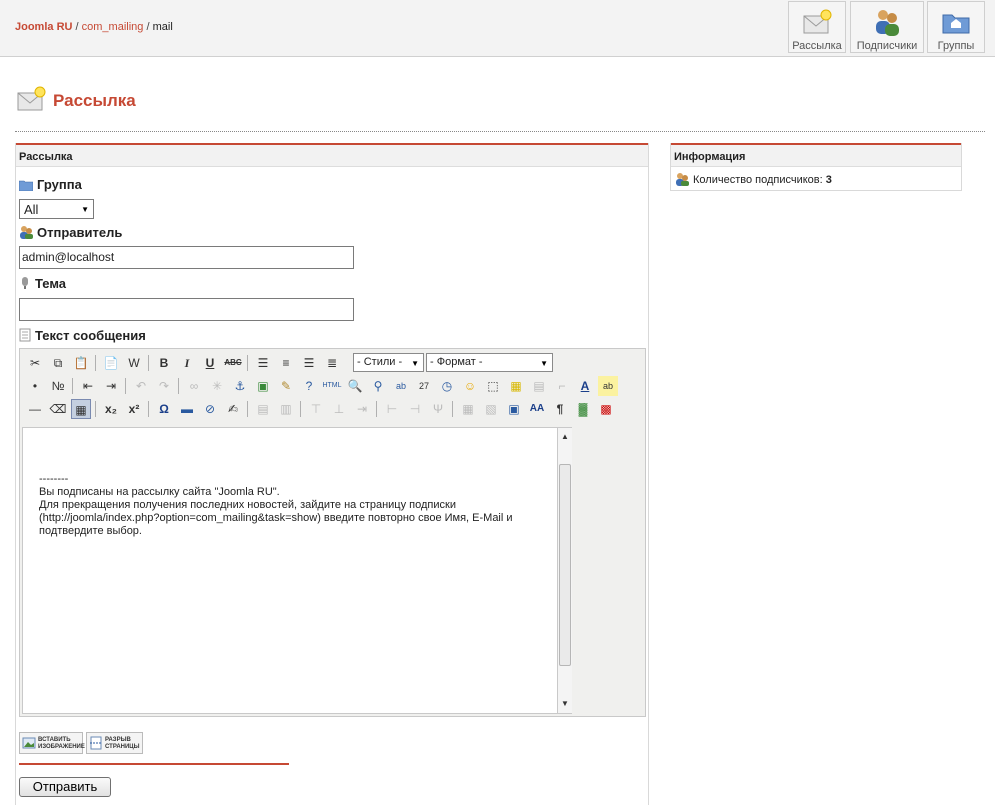 The width and height of the screenshot is (995, 805). Describe the element at coordinates (887, 23) in the screenshot. I see `users-icon` at that location.